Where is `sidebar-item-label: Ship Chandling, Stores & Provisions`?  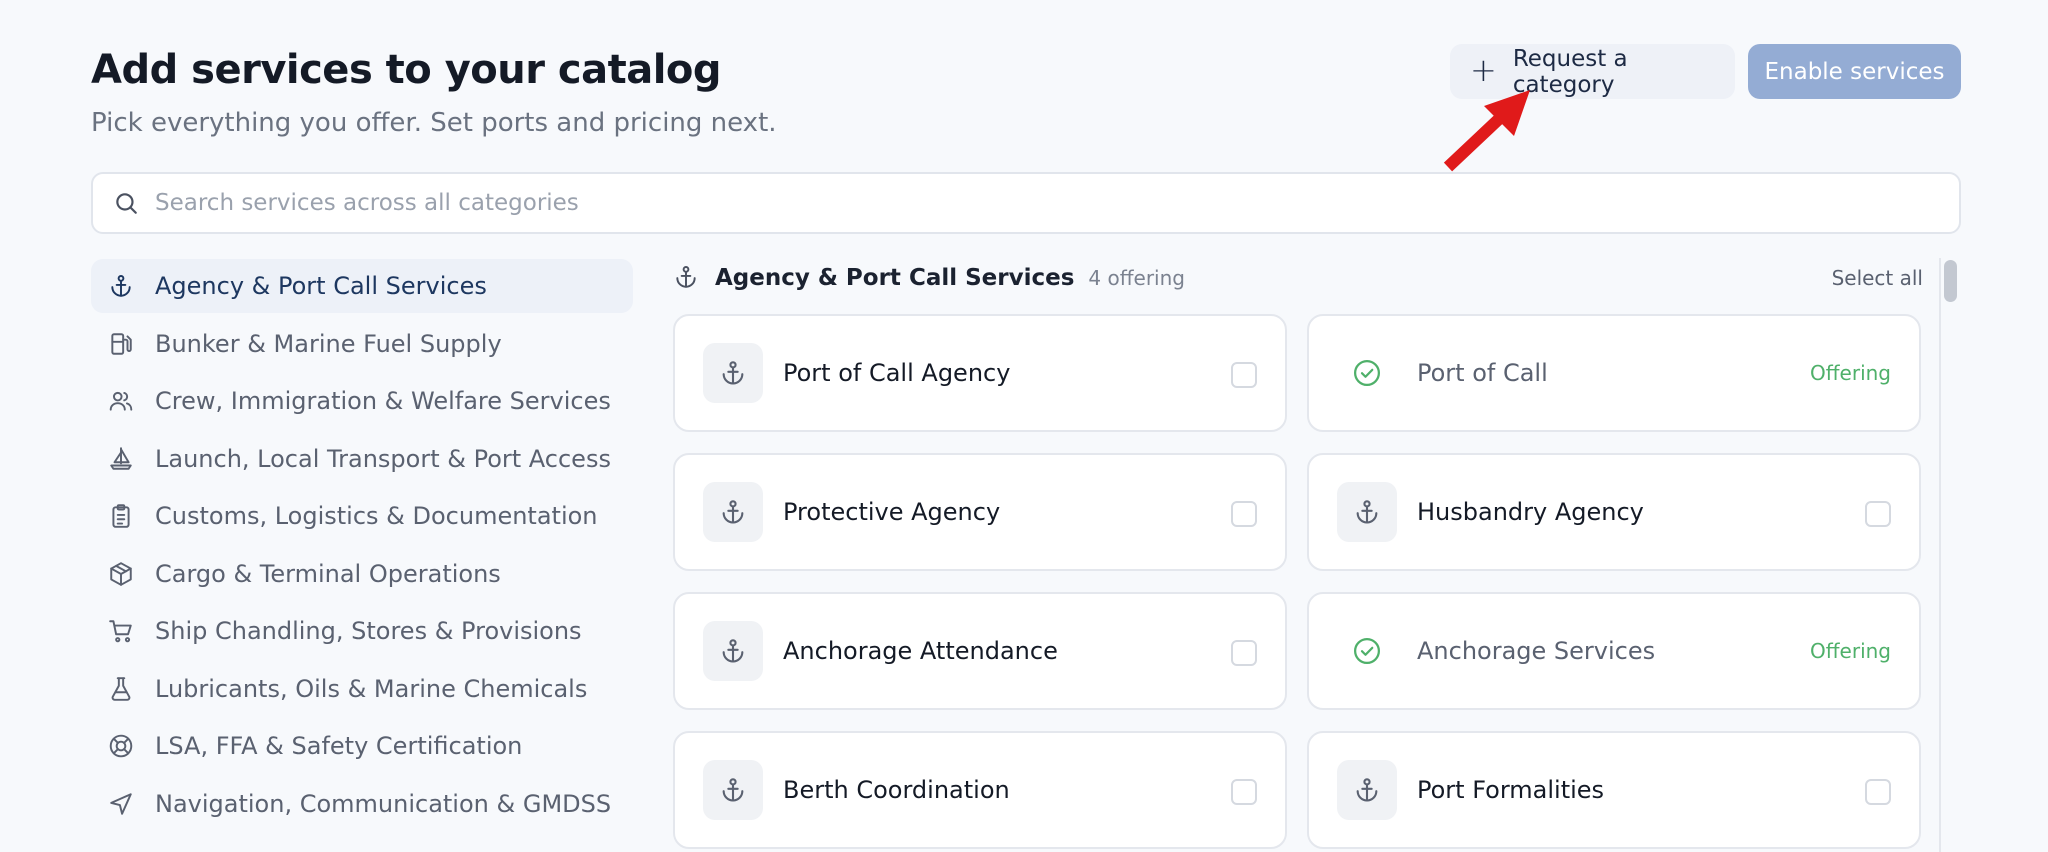 sidebar-item-label: Ship Chandling, Stores & Provisions is located at coordinates (368, 631).